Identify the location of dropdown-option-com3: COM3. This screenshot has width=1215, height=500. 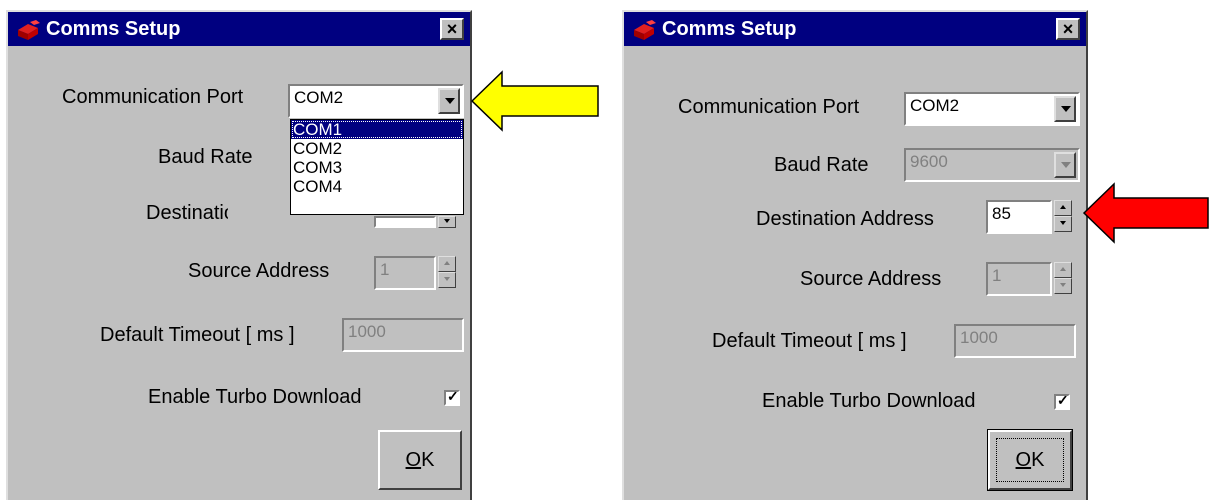
(377, 167).